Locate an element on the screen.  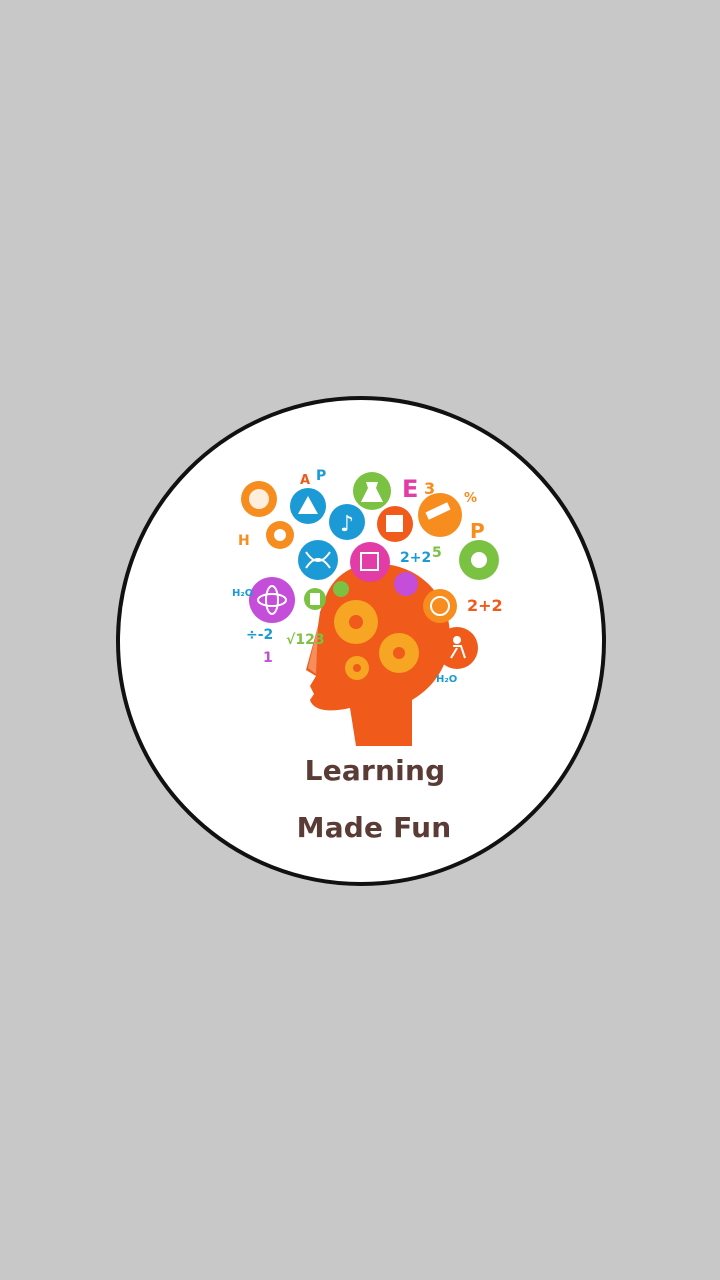
flask-icon is located at coordinates (372, 491).